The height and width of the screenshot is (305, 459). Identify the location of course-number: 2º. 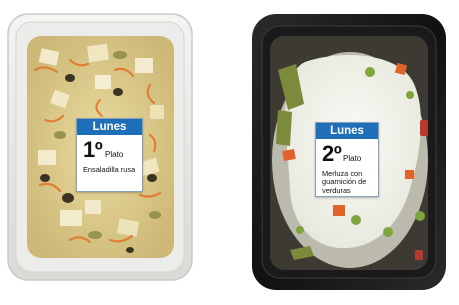
(332, 153).